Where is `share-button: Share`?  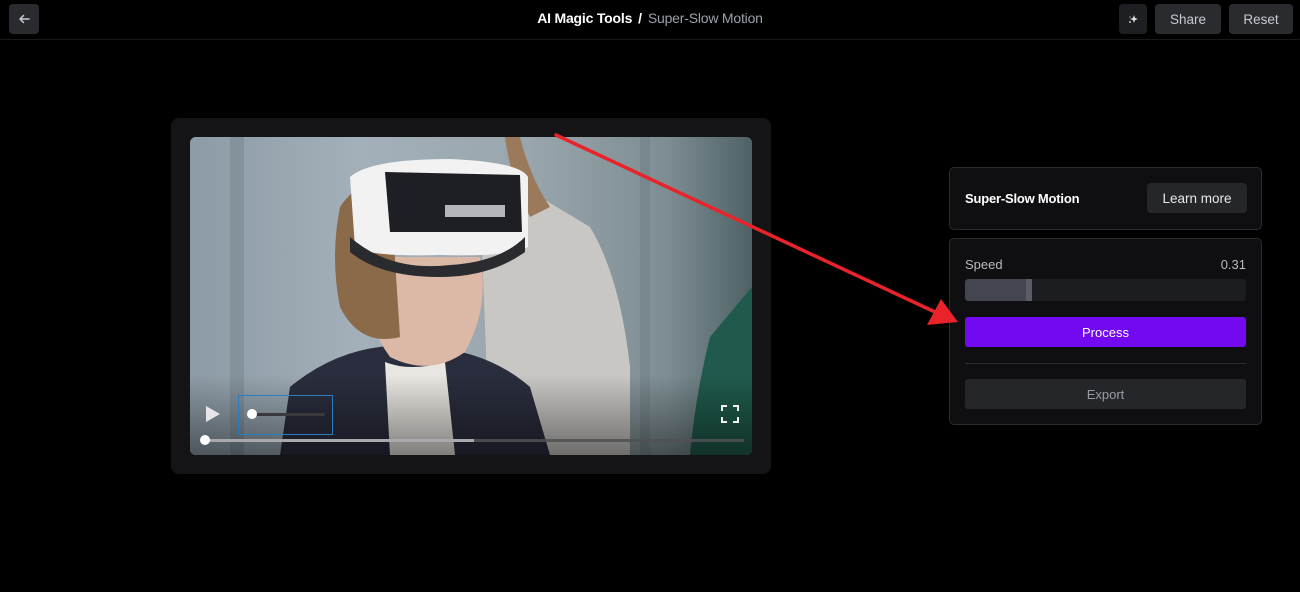 share-button: Share is located at coordinates (1188, 19).